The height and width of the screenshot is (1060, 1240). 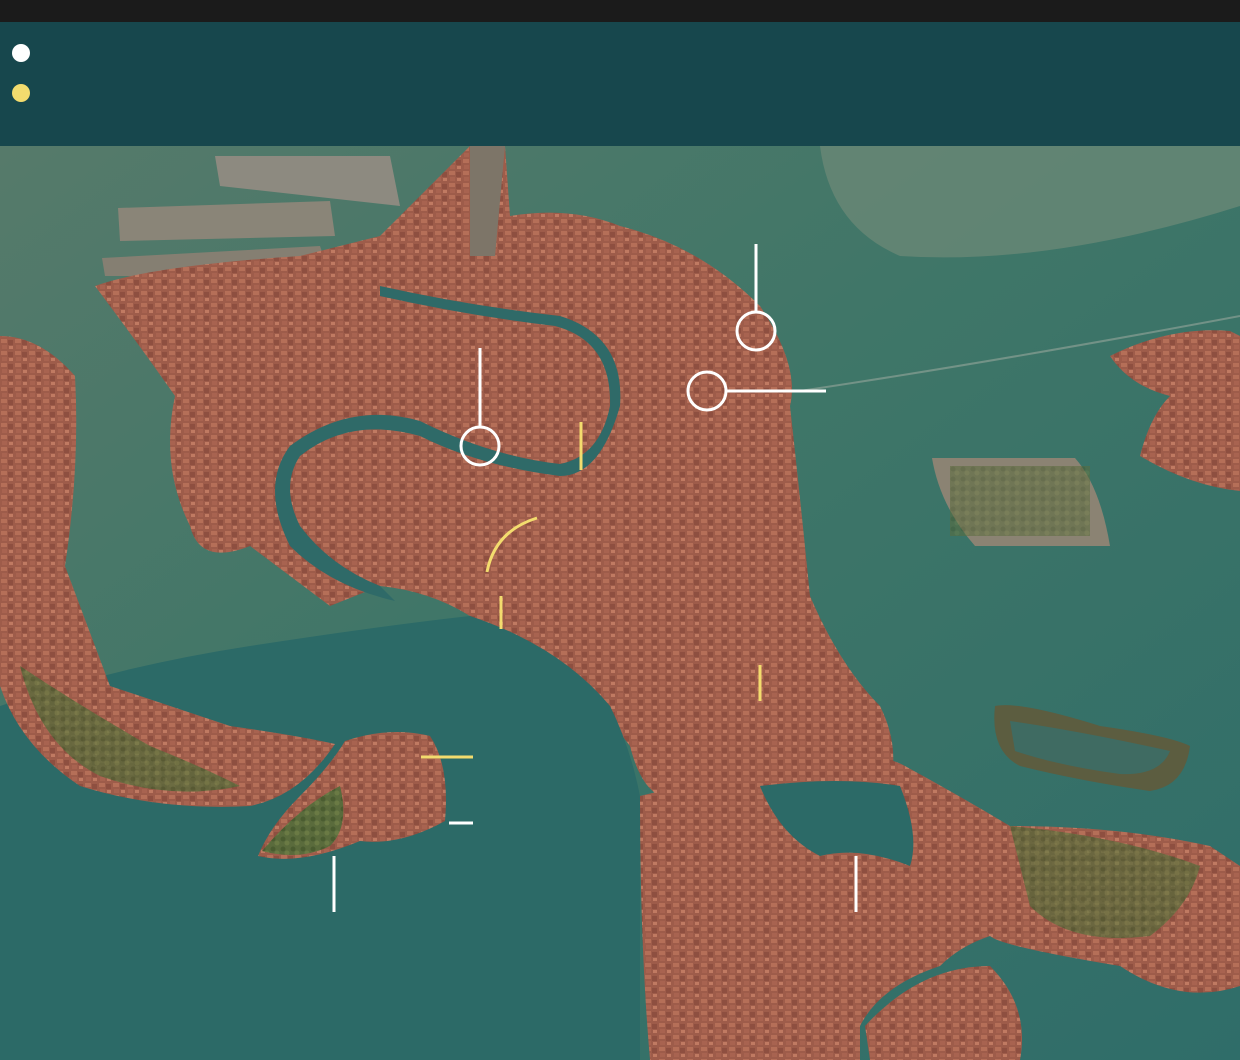 What do you see at coordinates (21, 53) in the screenshot?
I see `legend-dot-white-icon` at bounding box center [21, 53].